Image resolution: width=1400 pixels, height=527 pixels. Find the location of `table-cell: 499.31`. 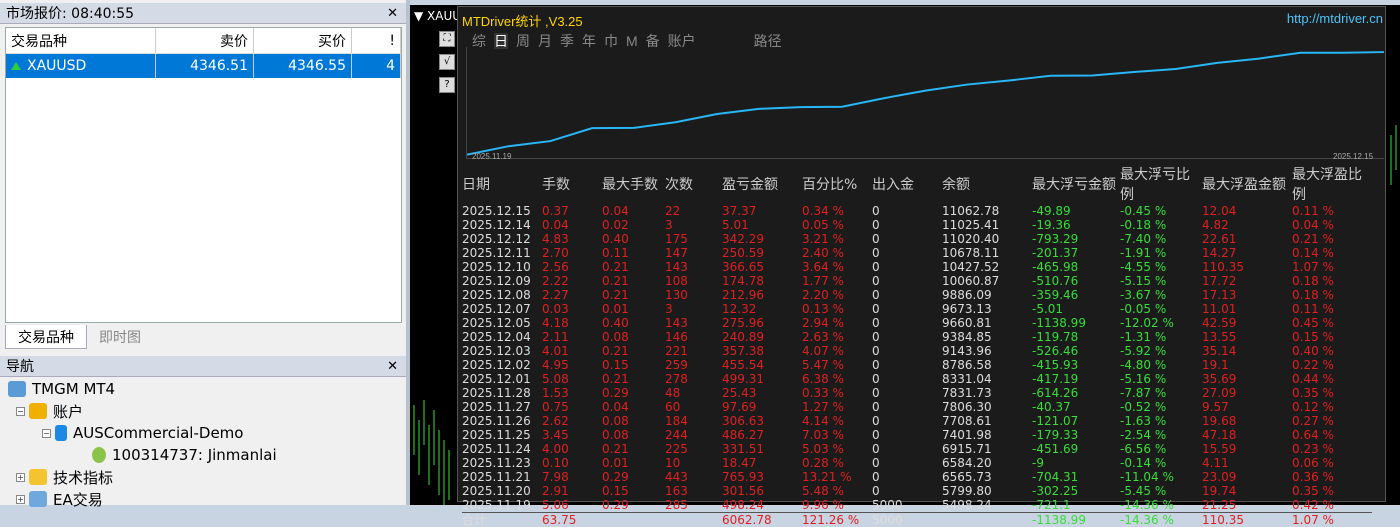

table-cell: 499.31 is located at coordinates (762, 379).